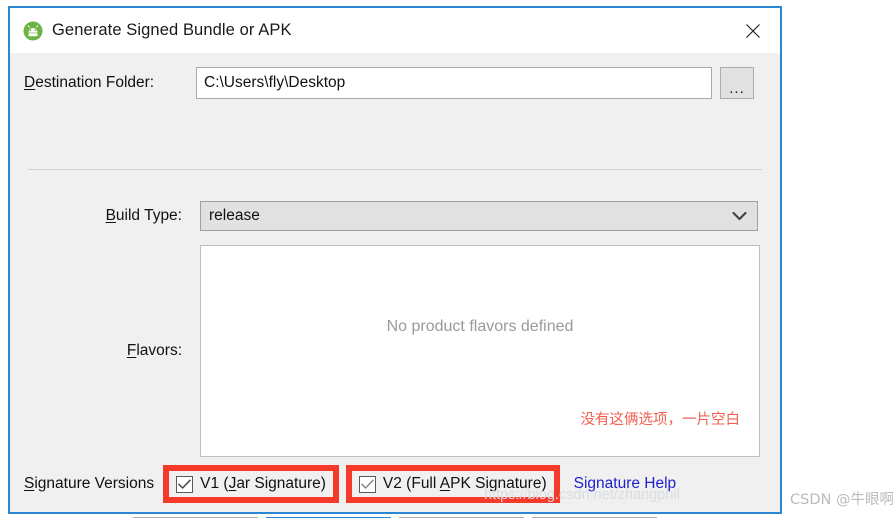 The height and width of the screenshot is (518, 895). I want to click on destination-folder-label: Destination Folder:, so click(110, 83).